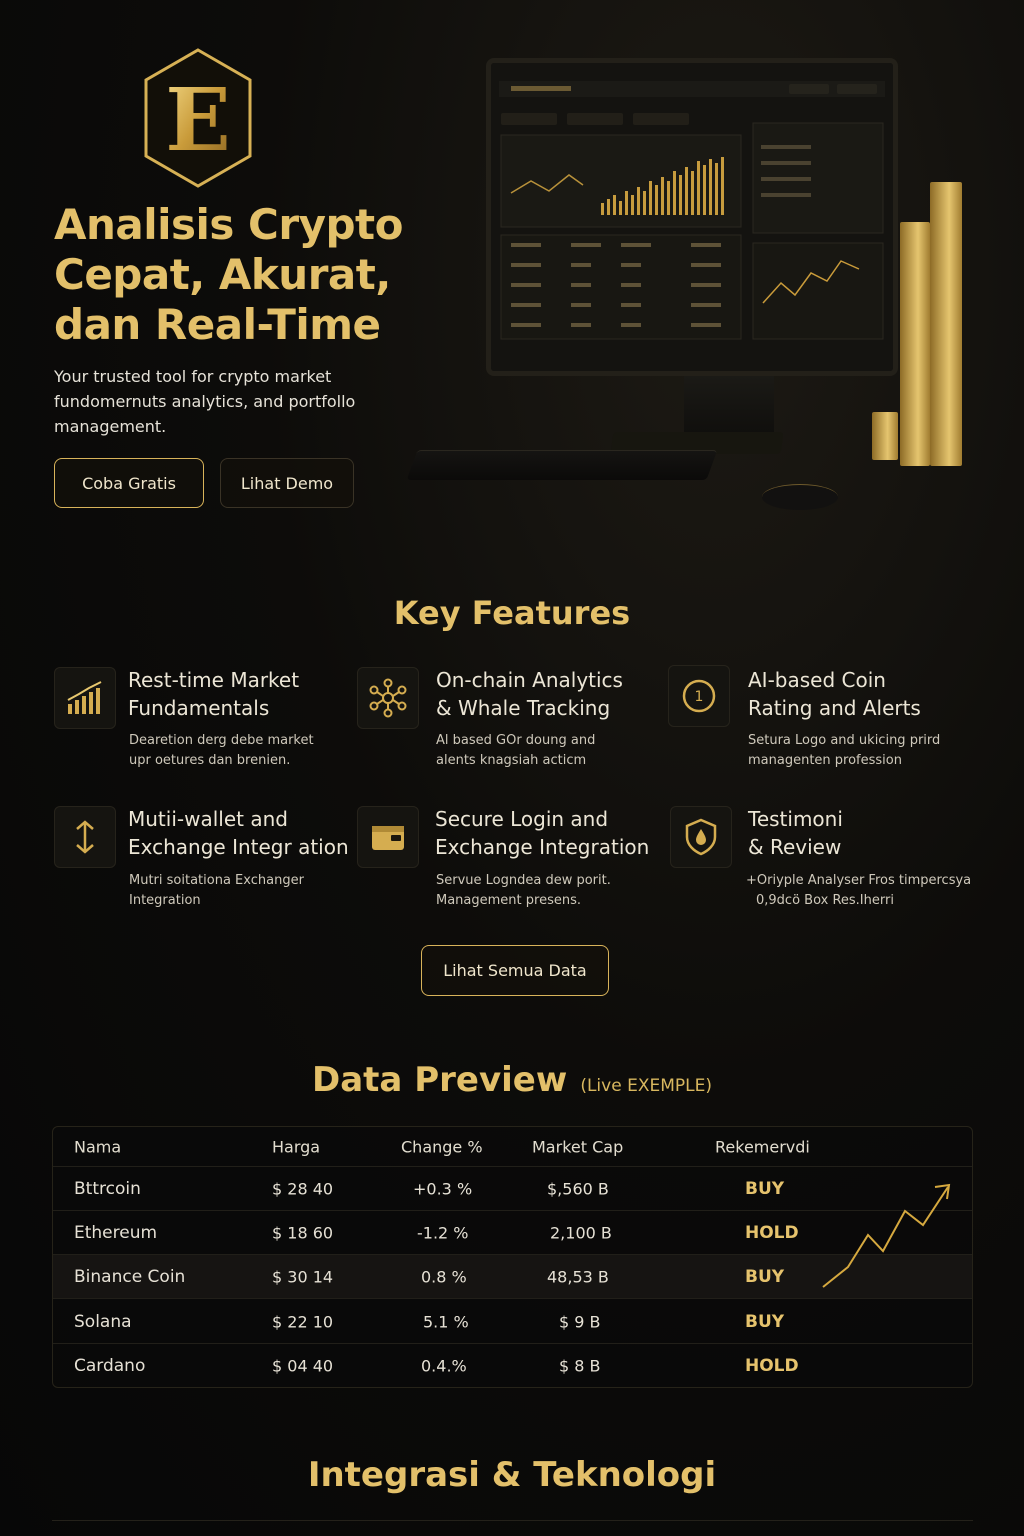  I want to click on feature-description-line: alents knagsiah acticm, so click(511, 760).